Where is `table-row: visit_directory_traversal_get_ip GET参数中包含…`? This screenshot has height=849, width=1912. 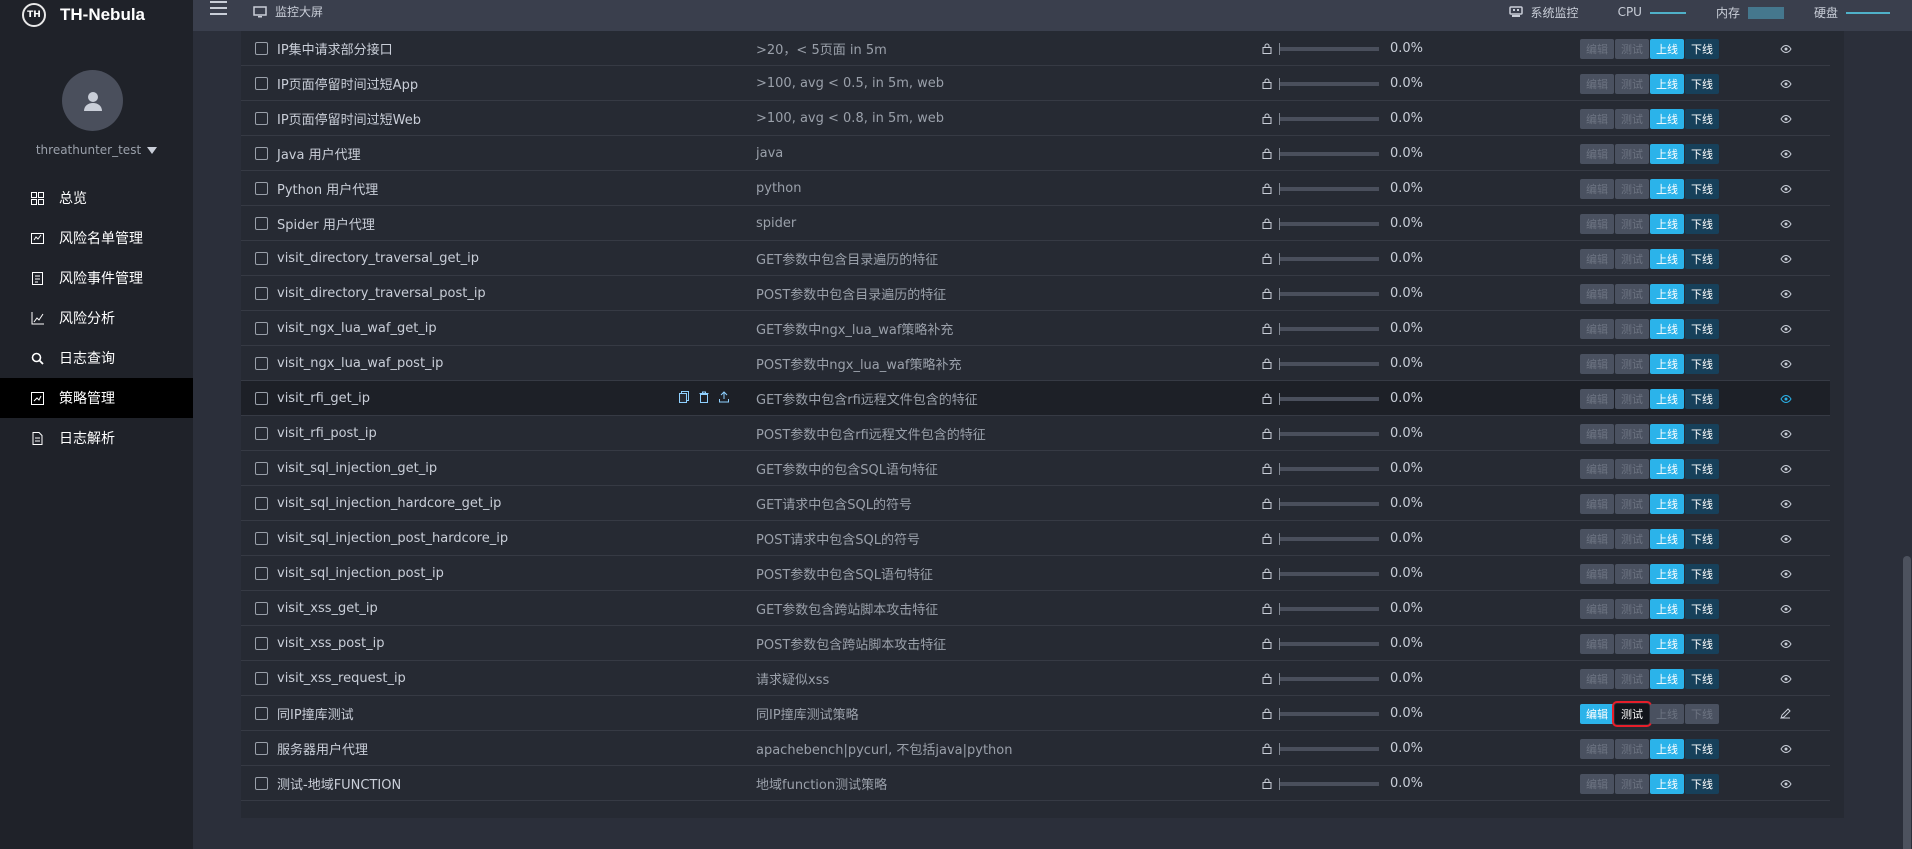 table-row: visit_directory_traversal_get_ip GET参数中包含… is located at coordinates (1035, 258).